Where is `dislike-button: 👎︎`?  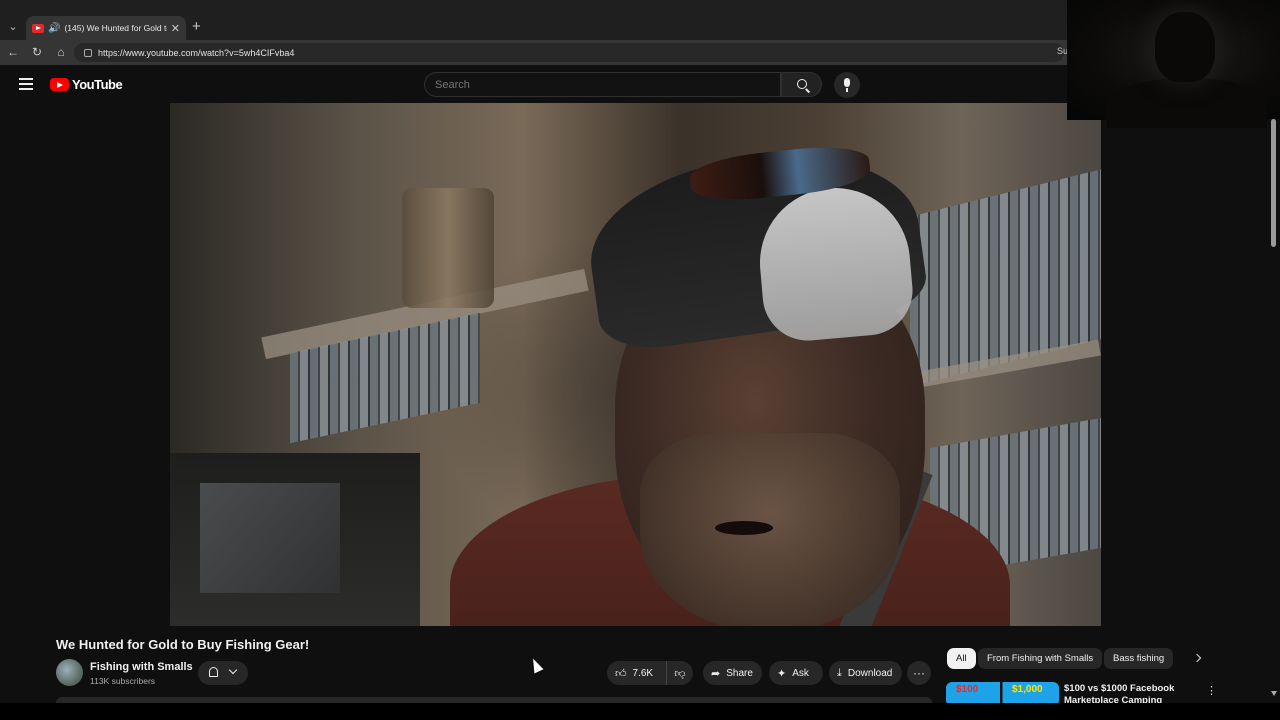 dislike-button: 👎︎ is located at coordinates (680, 673).